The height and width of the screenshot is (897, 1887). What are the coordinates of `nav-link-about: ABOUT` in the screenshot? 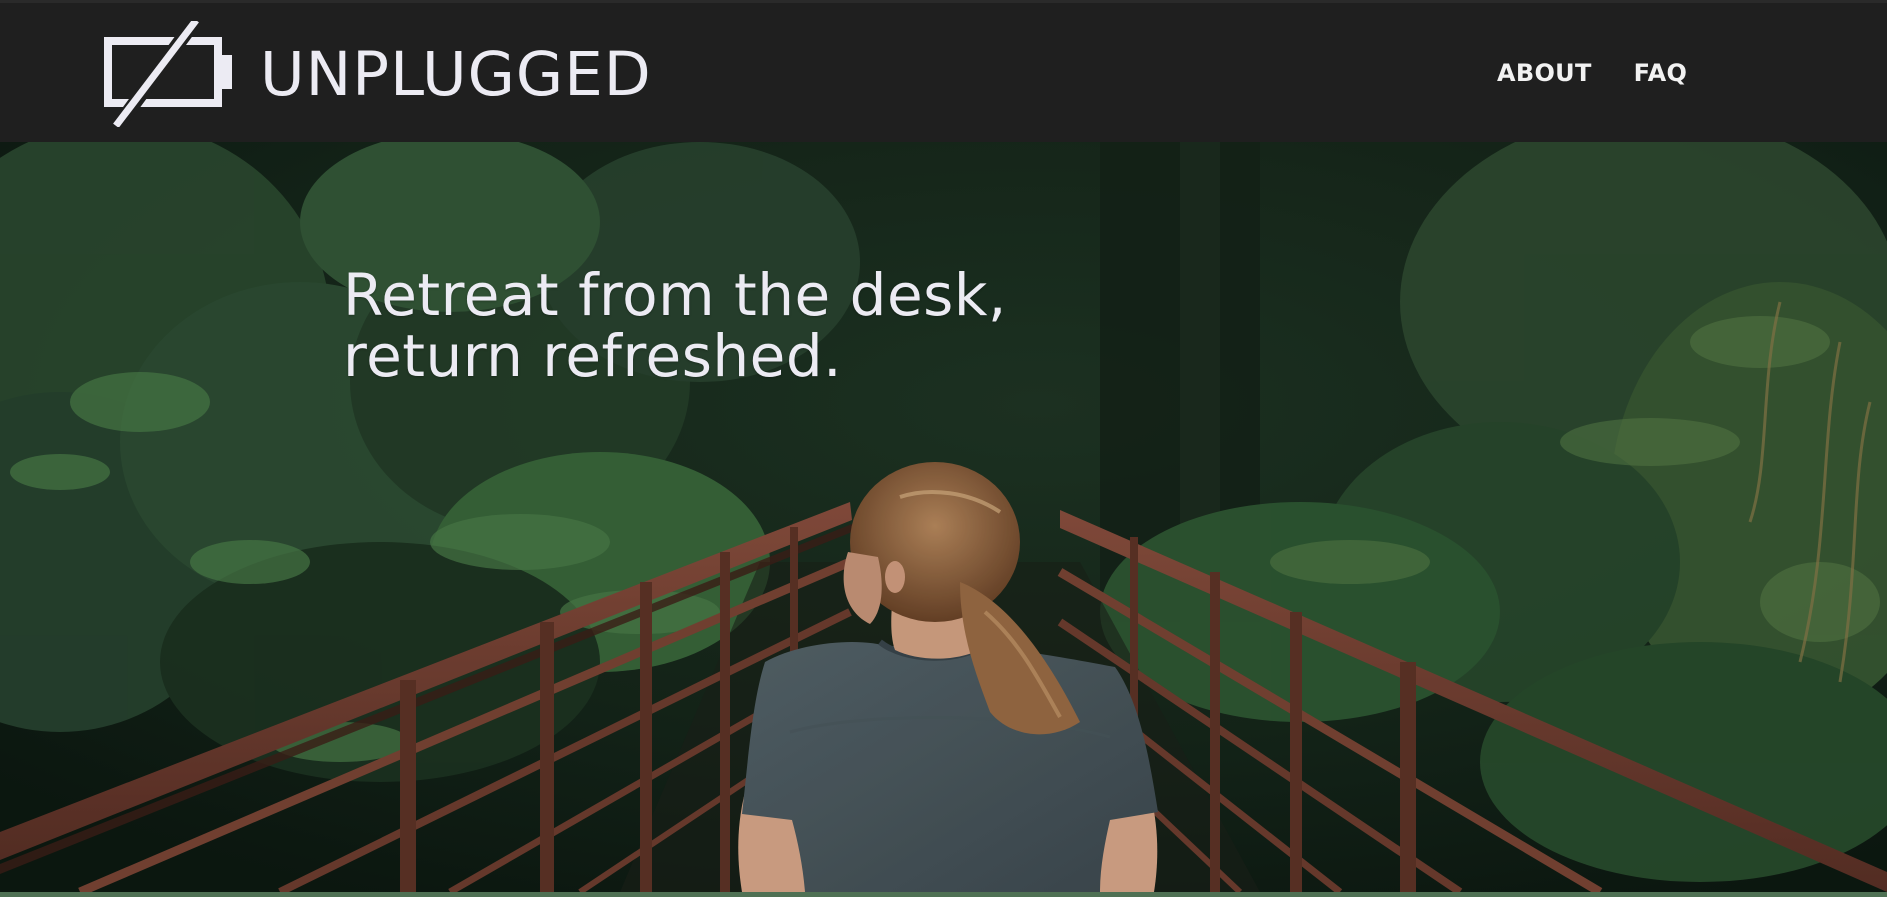 It's located at (1544, 73).